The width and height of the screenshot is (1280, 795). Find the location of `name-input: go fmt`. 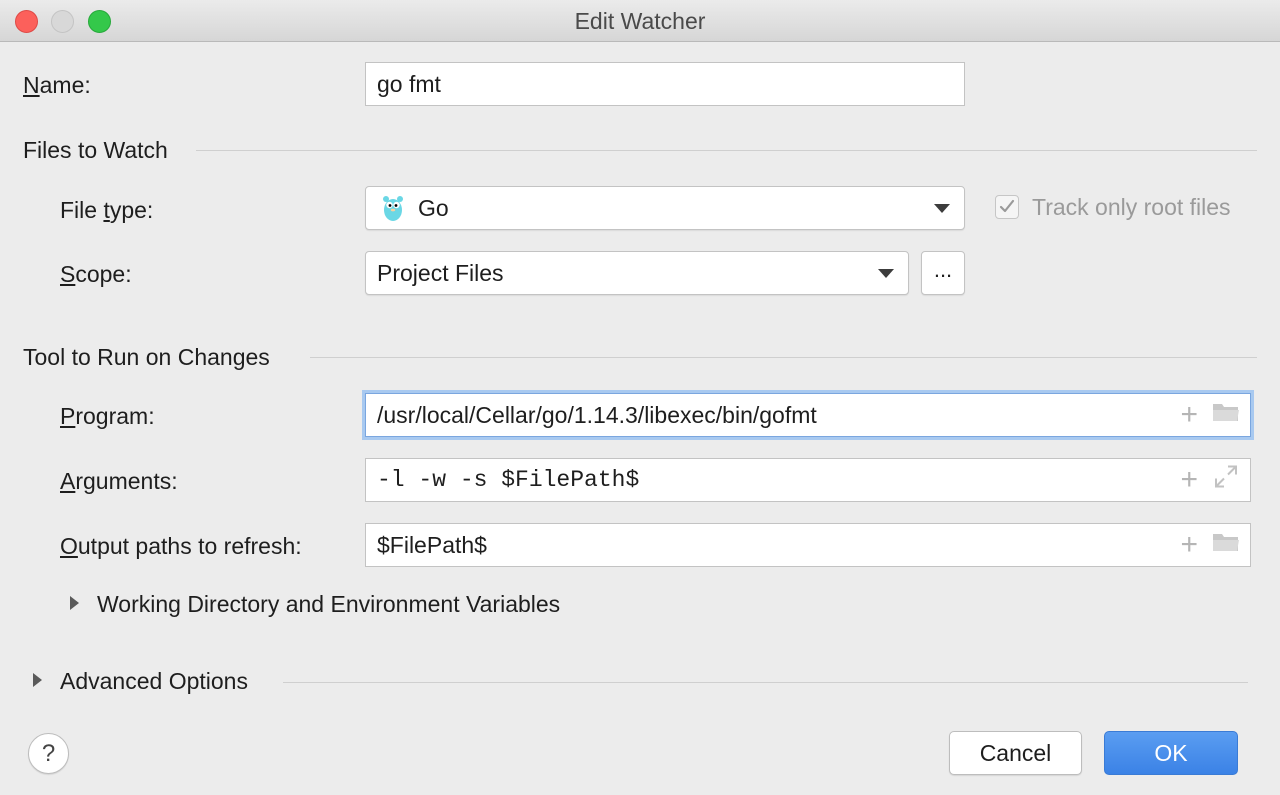

name-input: go fmt is located at coordinates (665, 84).